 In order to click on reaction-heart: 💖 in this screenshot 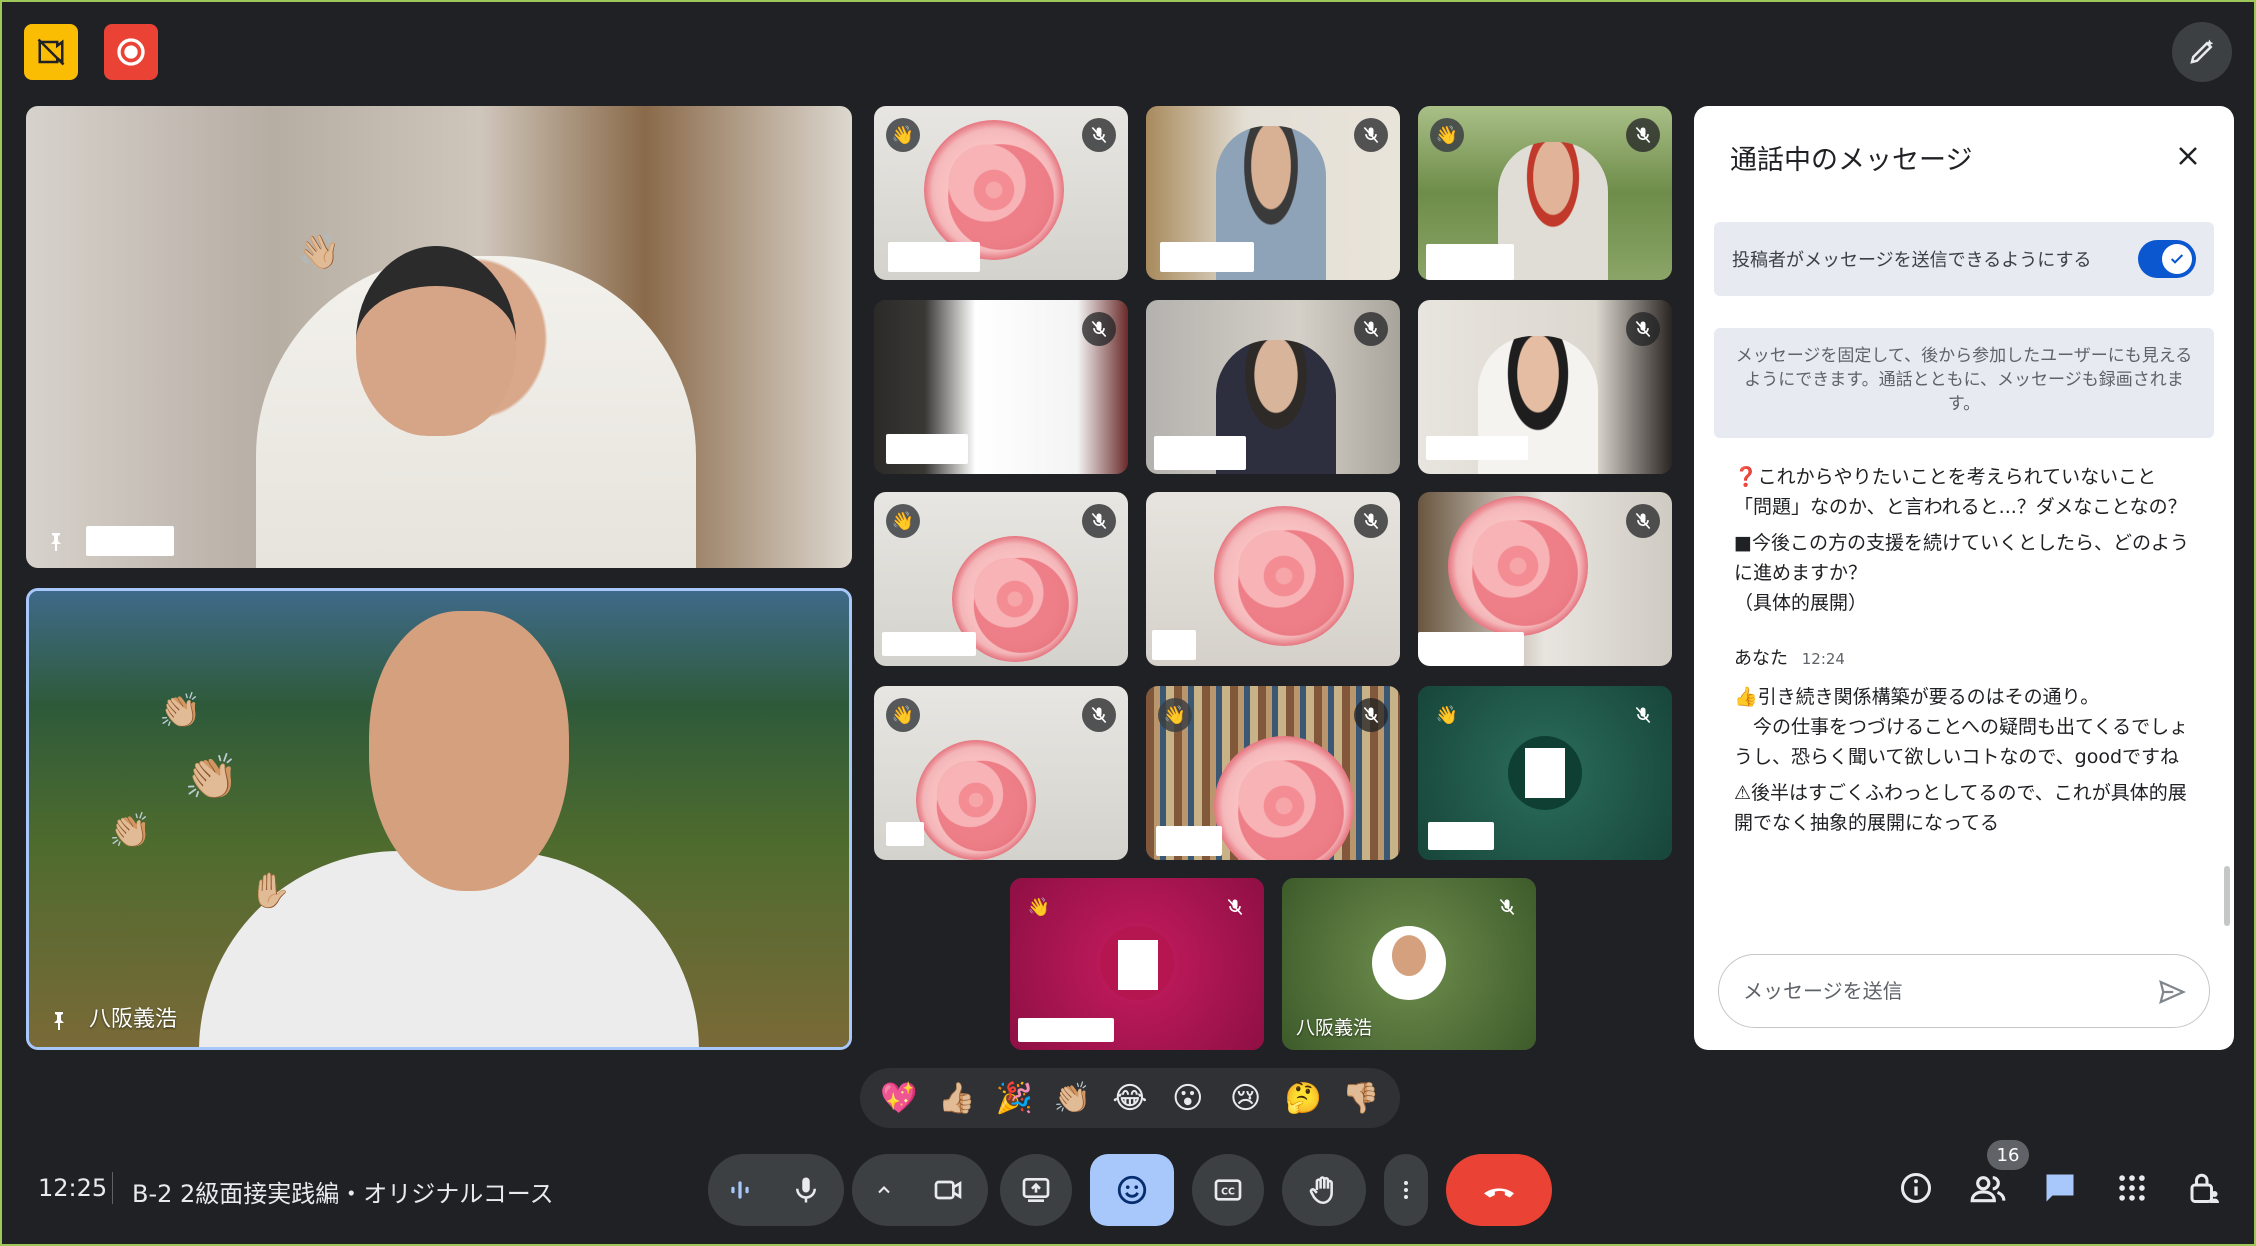, I will do `click(899, 1098)`.